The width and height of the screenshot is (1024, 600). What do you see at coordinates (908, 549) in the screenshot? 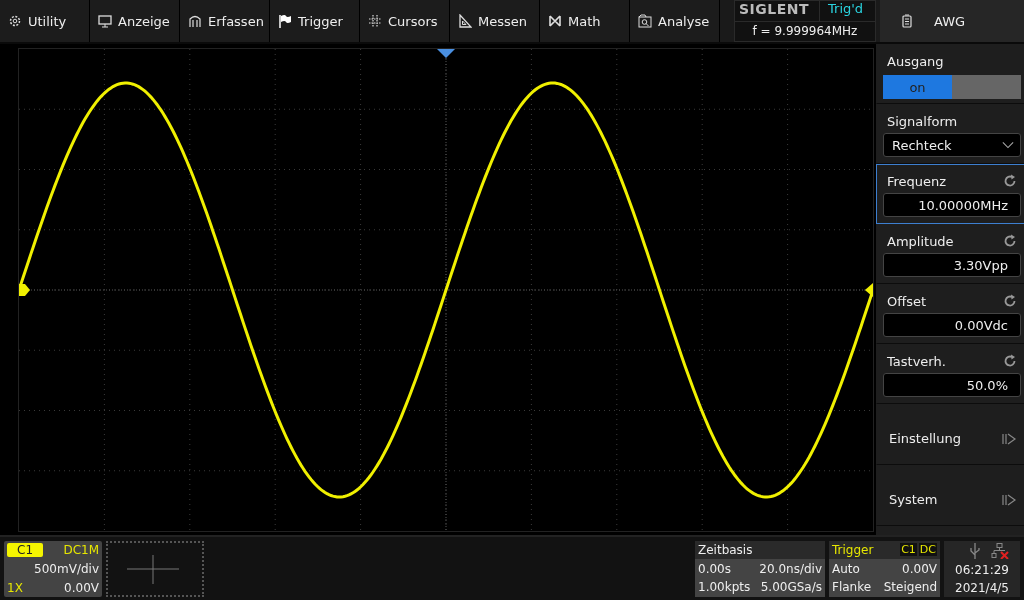
I see `trigger-source: C1` at bounding box center [908, 549].